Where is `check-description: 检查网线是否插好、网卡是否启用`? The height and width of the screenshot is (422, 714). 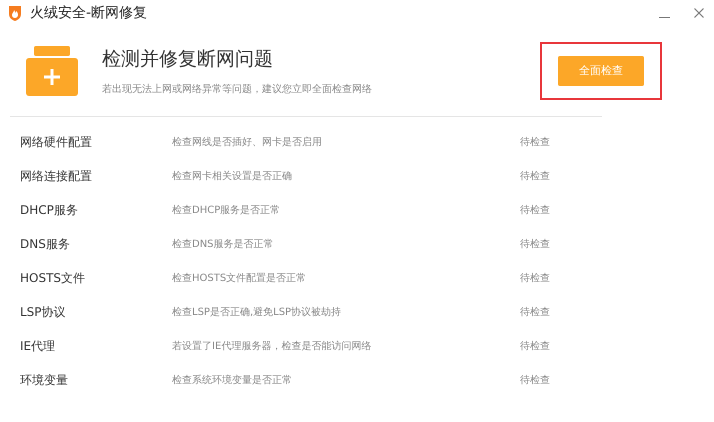 check-description: 检查网线是否插好、网卡是否启用 is located at coordinates (247, 143).